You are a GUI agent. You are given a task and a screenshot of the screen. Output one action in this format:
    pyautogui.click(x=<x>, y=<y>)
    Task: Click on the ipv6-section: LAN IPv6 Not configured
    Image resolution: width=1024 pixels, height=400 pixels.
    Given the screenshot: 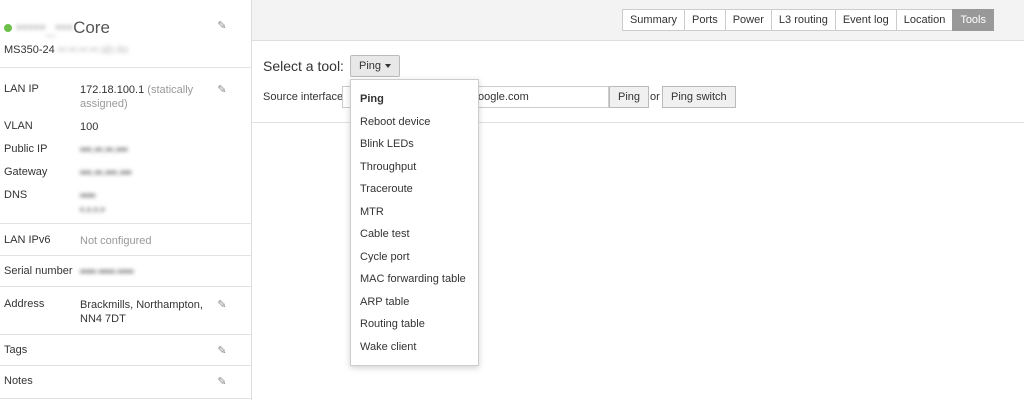 What is the action you would take?
    pyautogui.click(x=125, y=240)
    